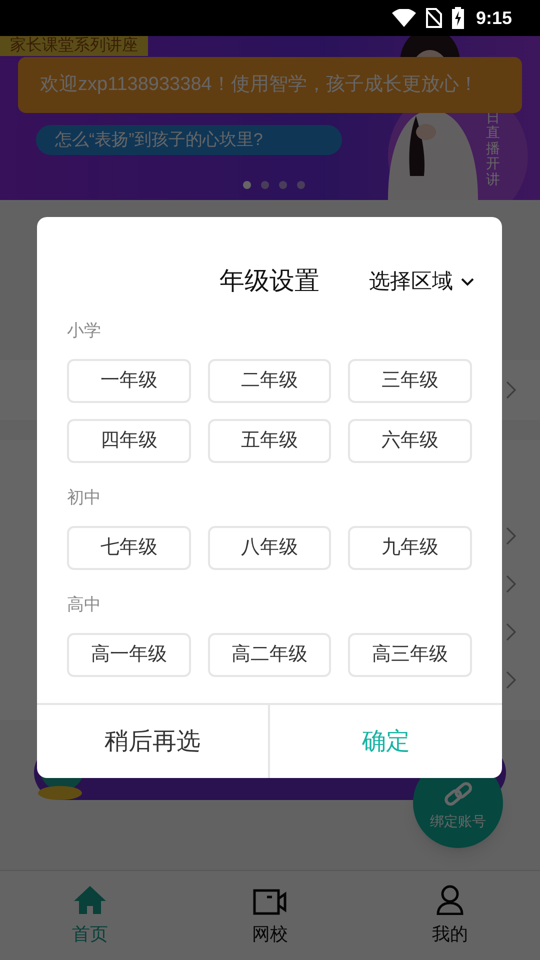  I want to click on banner-subtitle: 怎么“表扬”到孩子的心坎里?, so click(189, 140).